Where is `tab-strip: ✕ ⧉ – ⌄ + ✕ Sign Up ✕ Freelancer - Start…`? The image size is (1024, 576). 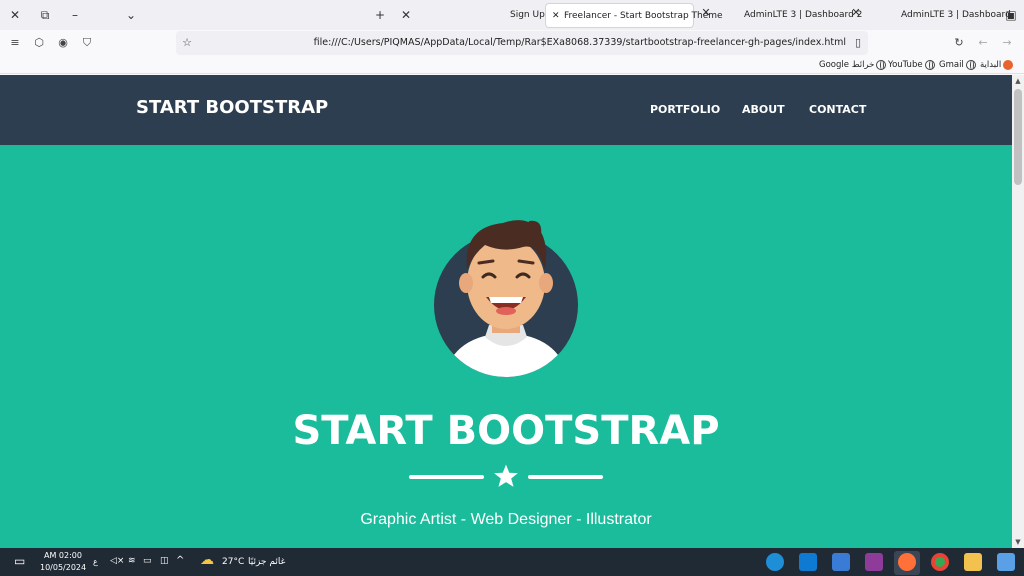 tab-strip: ✕ ⧉ – ⌄ + ✕ Sign Up ✕ Freelancer - Start… is located at coordinates (512, 15).